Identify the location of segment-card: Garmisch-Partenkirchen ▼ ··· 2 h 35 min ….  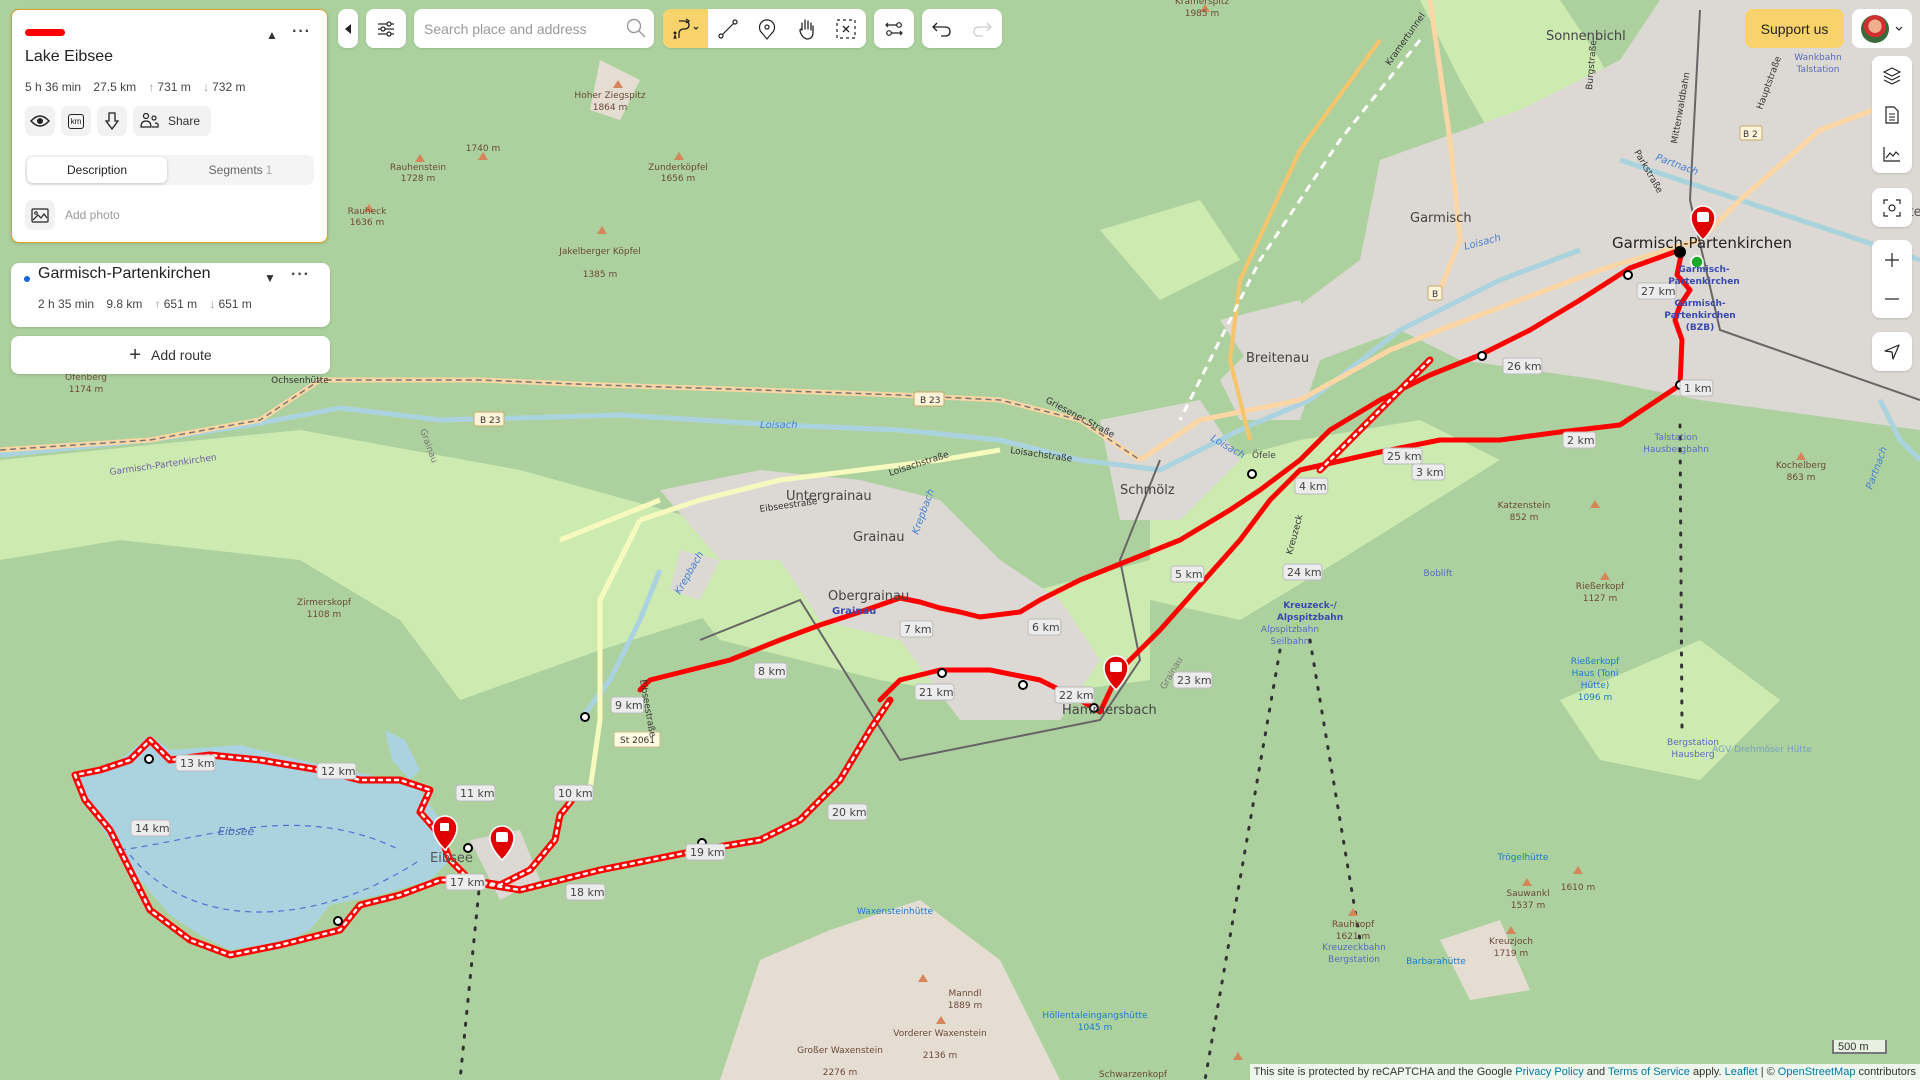
(170, 295).